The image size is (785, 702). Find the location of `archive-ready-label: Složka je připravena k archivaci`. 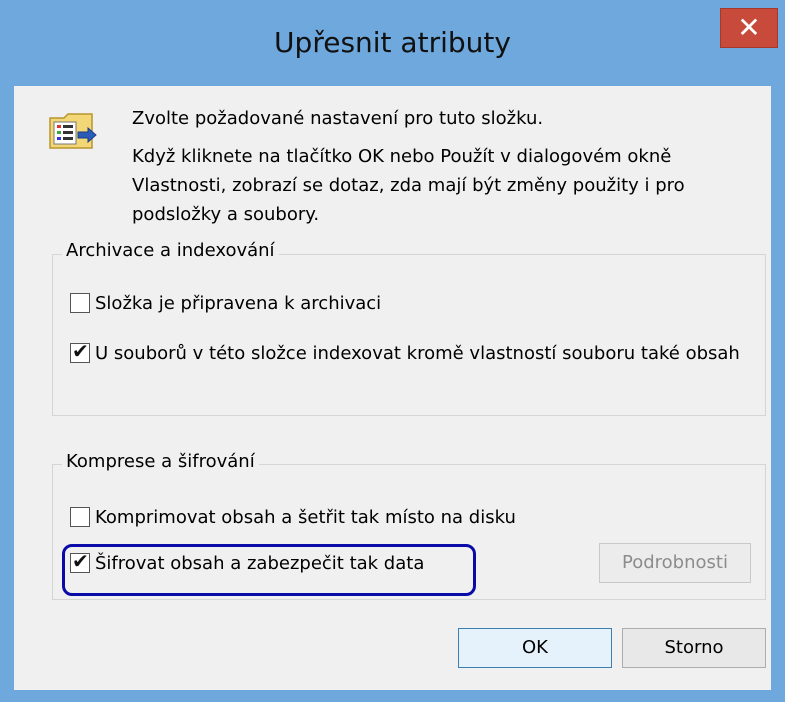

archive-ready-label: Složka je připravena k archivaci is located at coordinates (238, 303).